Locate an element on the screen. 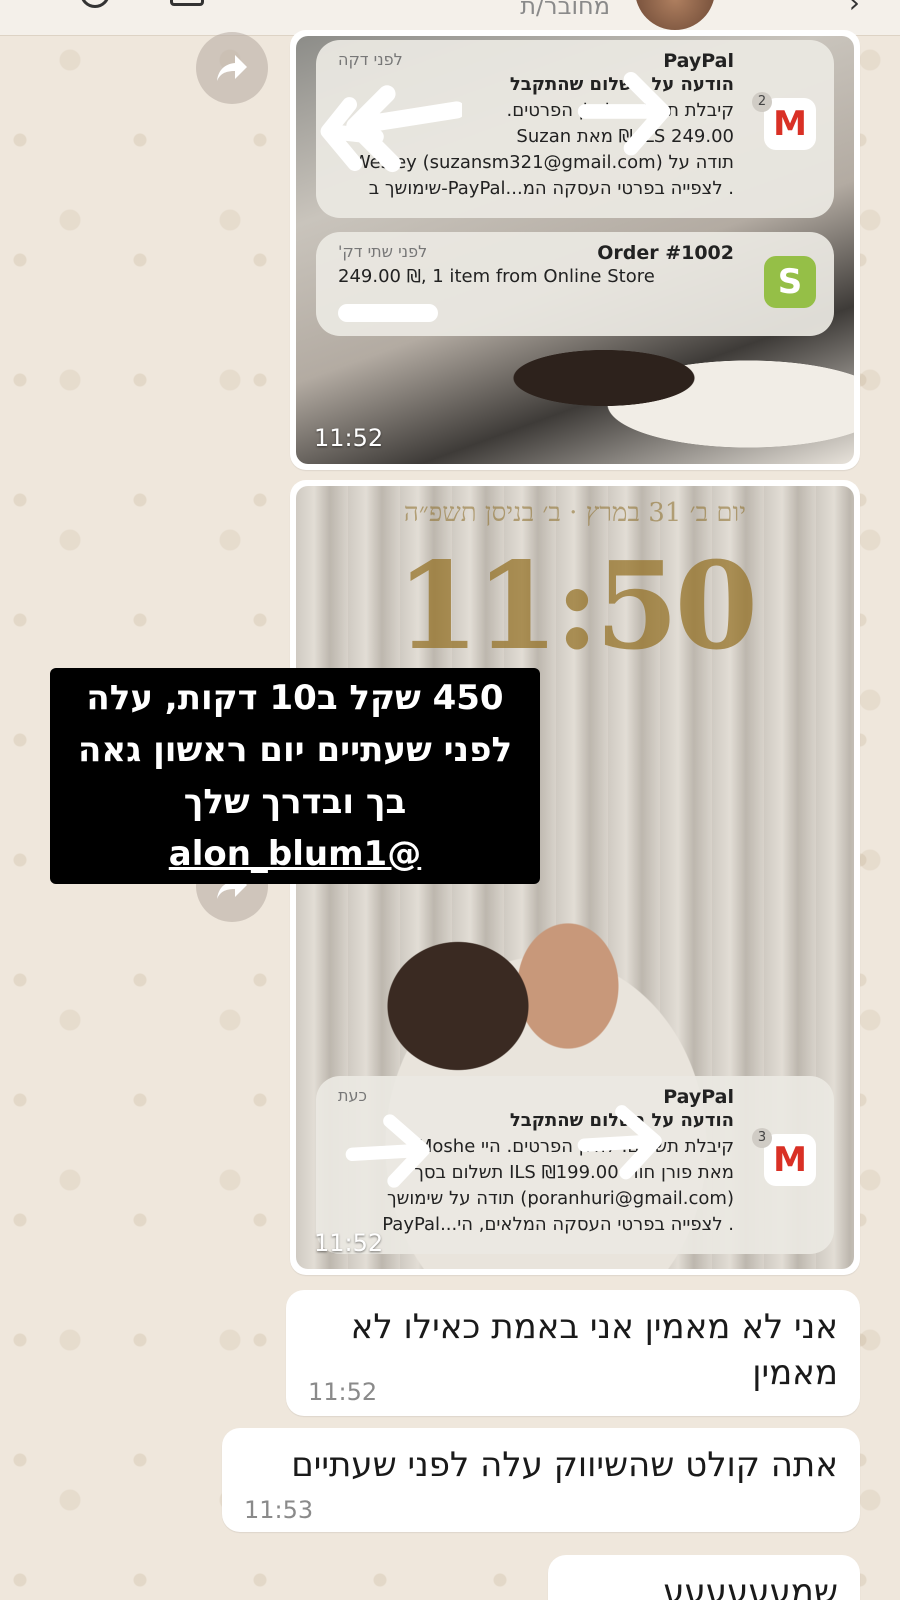 This screenshot has width=900, height=1600. story-text-line: 450 שקל ב10 דקות, עלה is located at coordinates (295, 698).